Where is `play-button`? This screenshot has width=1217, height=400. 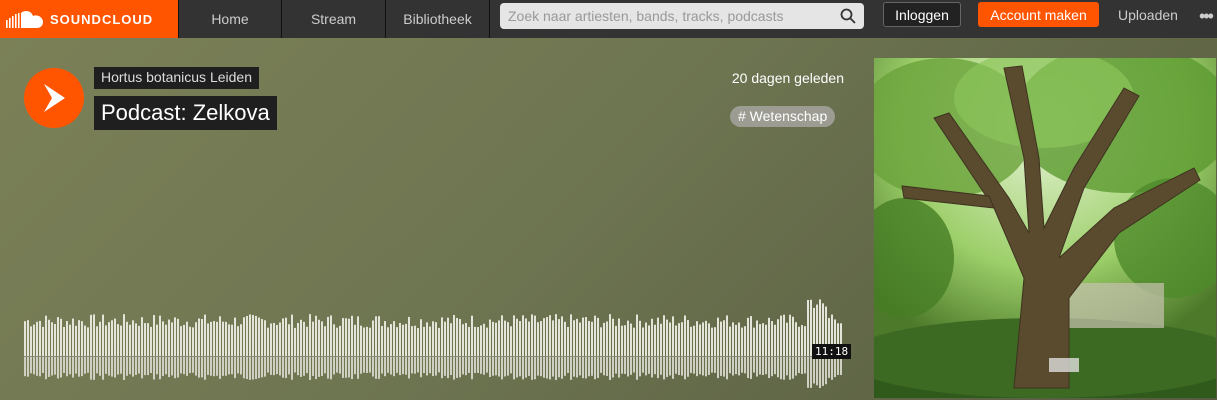 play-button is located at coordinates (54, 98).